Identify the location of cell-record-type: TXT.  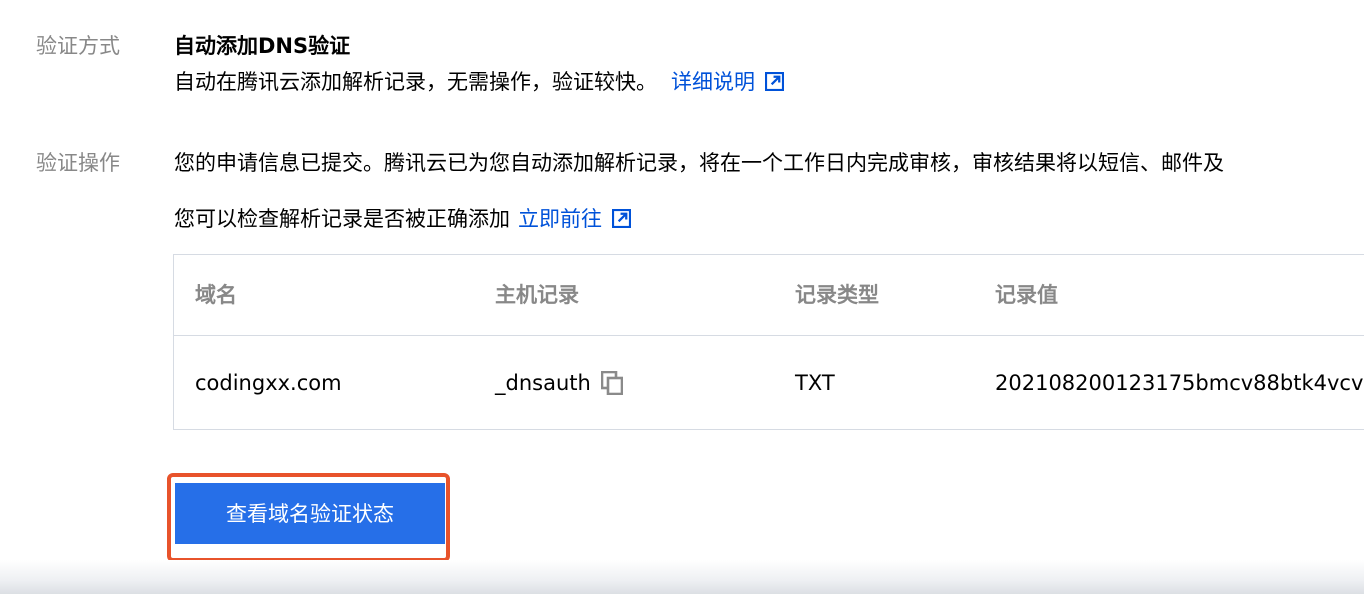
(815, 383).